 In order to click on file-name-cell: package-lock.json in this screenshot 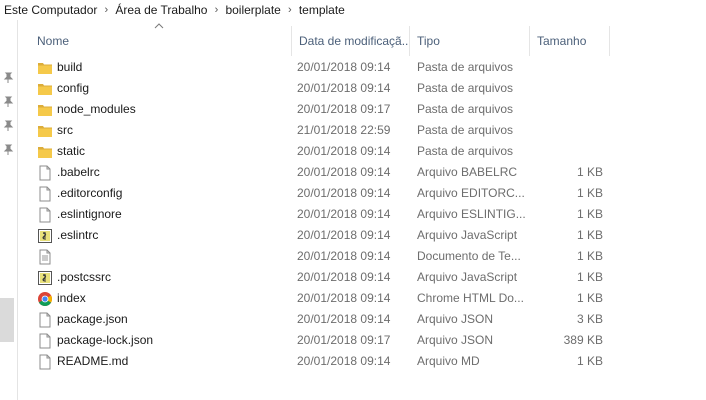, I will do `click(163, 340)`.